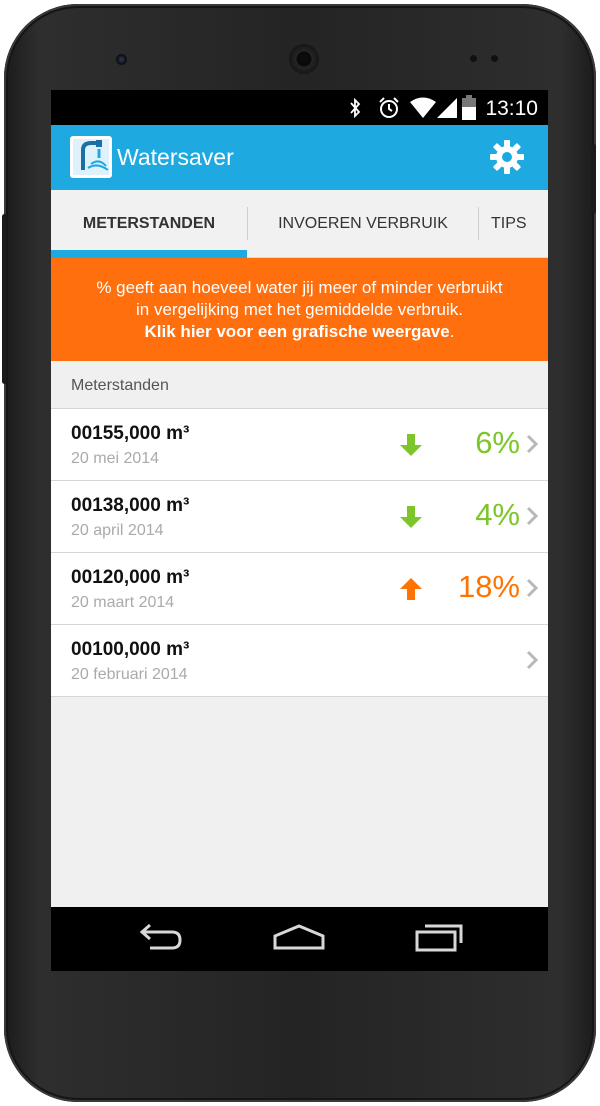 This screenshot has width=600, height=1106. What do you see at coordinates (129, 674) in the screenshot?
I see `reading-date: 20 februari 2014` at bounding box center [129, 674].